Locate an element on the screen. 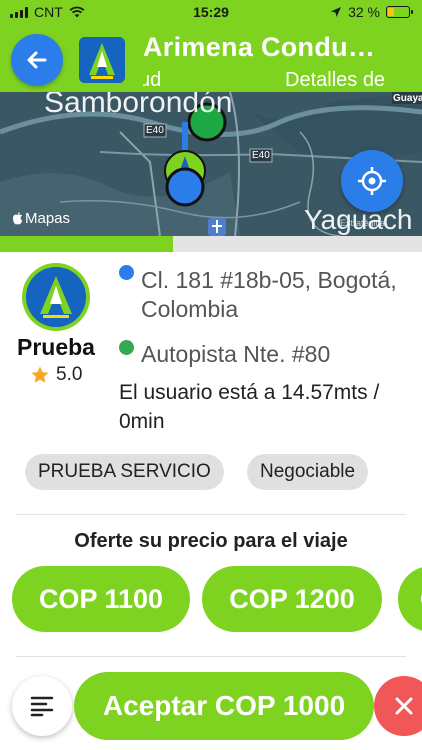  map-label-e40-b: E40 is located at coordinates (261, 155).